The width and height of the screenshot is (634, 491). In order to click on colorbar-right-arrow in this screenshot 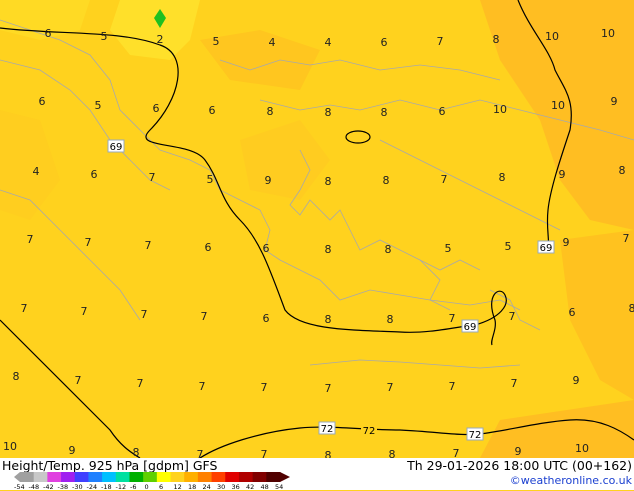, I will do `click(285, 477)`.